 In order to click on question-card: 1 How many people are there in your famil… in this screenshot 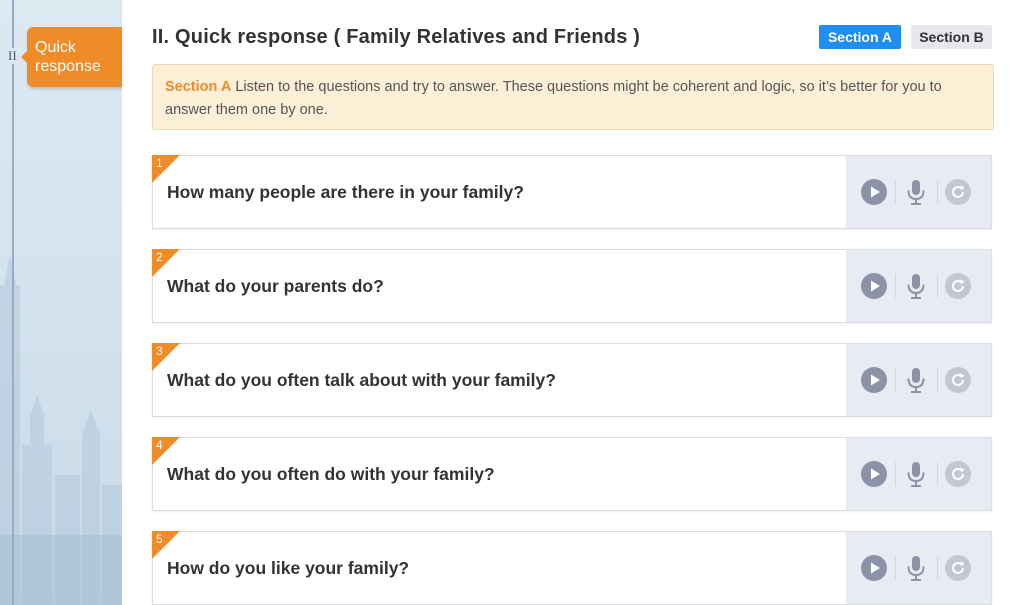, I will do `click(572, 192)`.